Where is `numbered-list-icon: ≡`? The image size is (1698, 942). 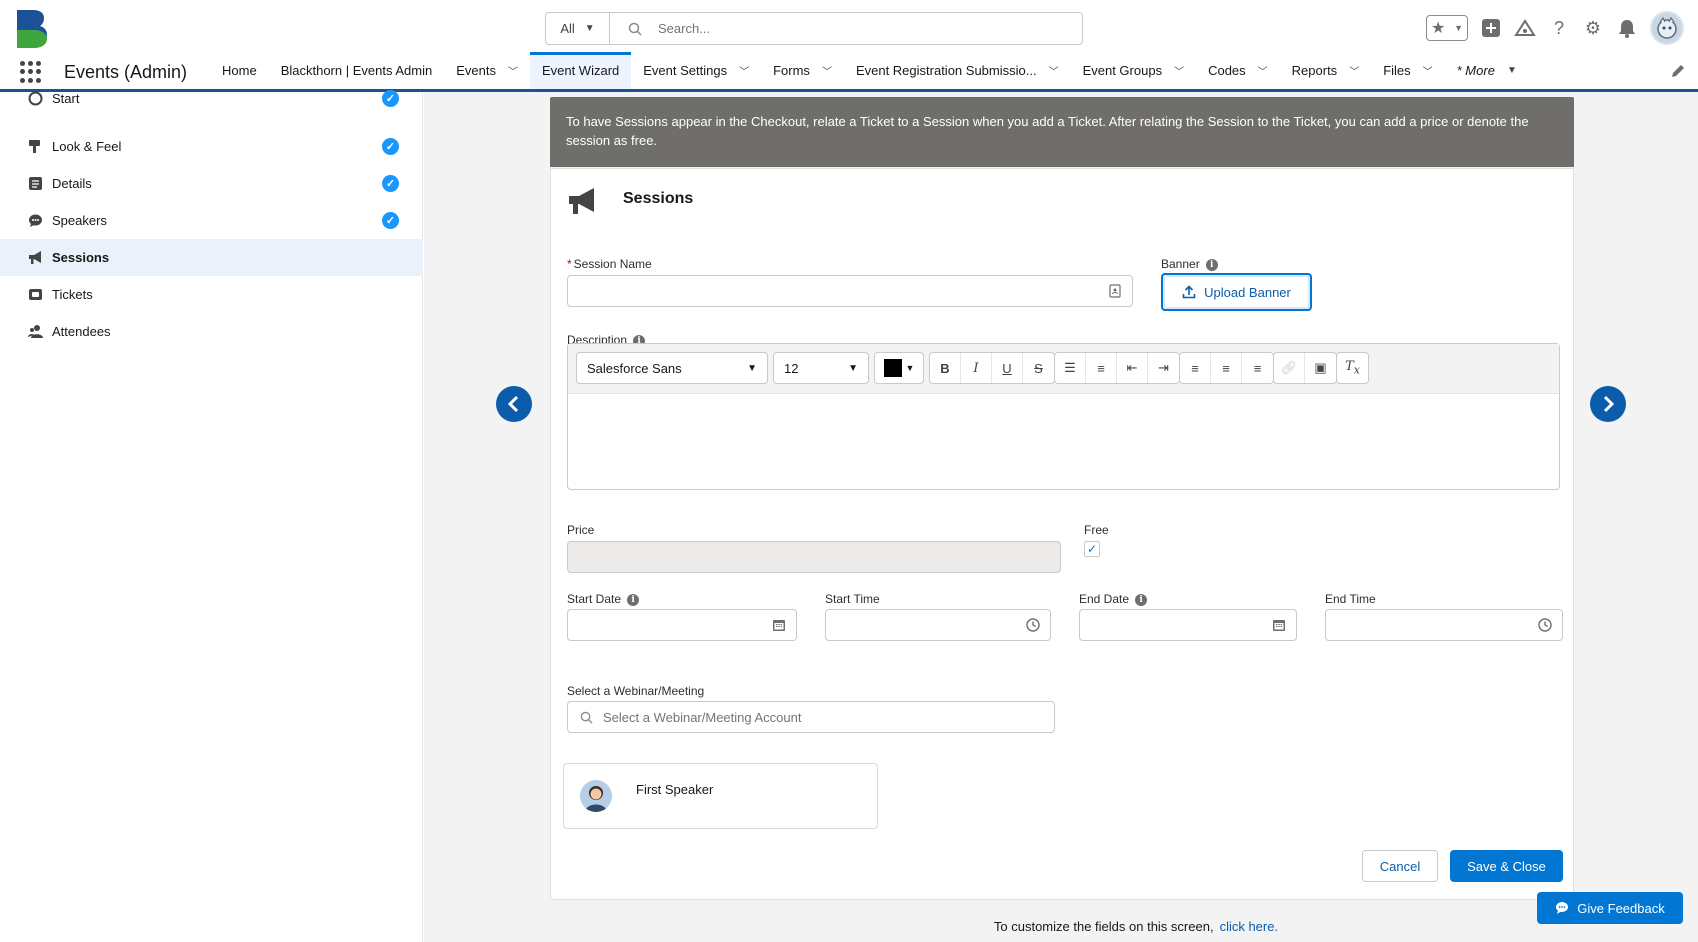
numbered-list-icon: ≡ is located at coordinates (1101, 368).